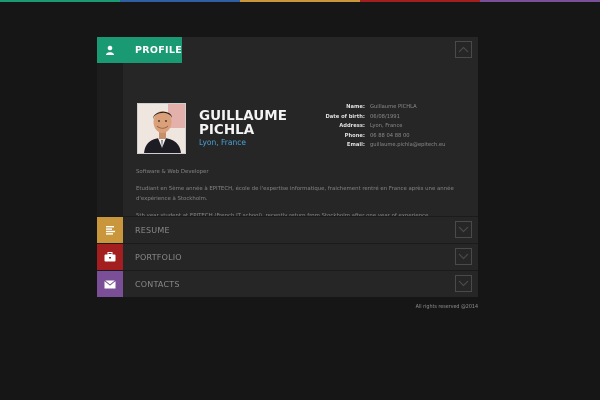 This screenshot has width=600, height=400. What do you see at coordinates (110, 139) in the screenshot?
I see `profile-side-strip` at bounding box center [110, 139].